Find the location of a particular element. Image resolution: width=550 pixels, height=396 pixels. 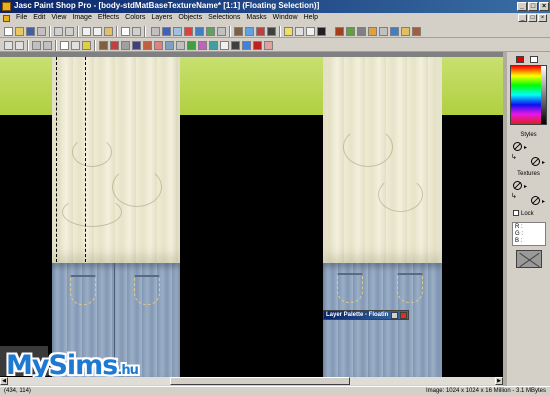

textures-background-swatch: ▸ is located at coordinates (540, 201).